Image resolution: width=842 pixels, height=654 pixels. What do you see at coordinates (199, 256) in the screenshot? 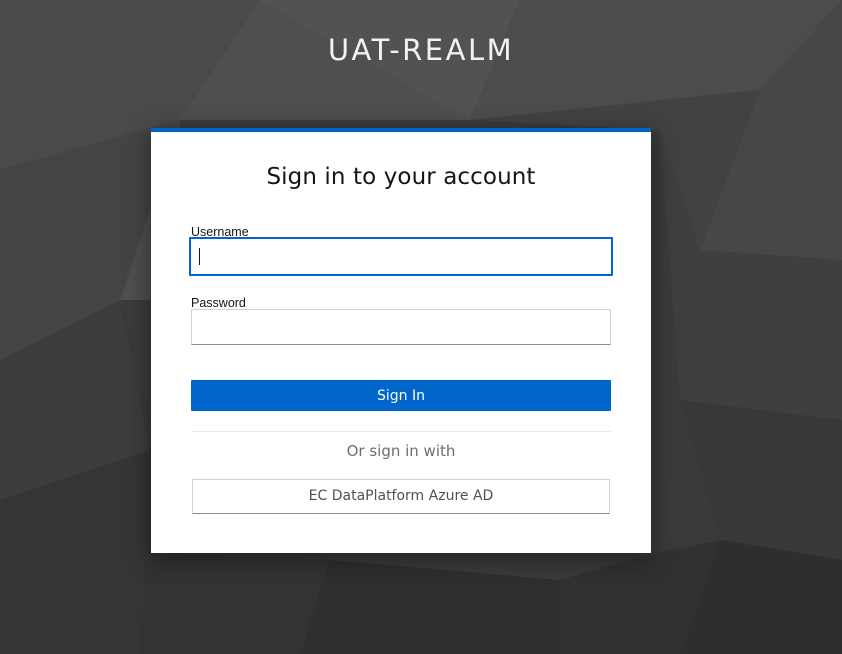
I see `text-caret` at bounding box center [199, 256].